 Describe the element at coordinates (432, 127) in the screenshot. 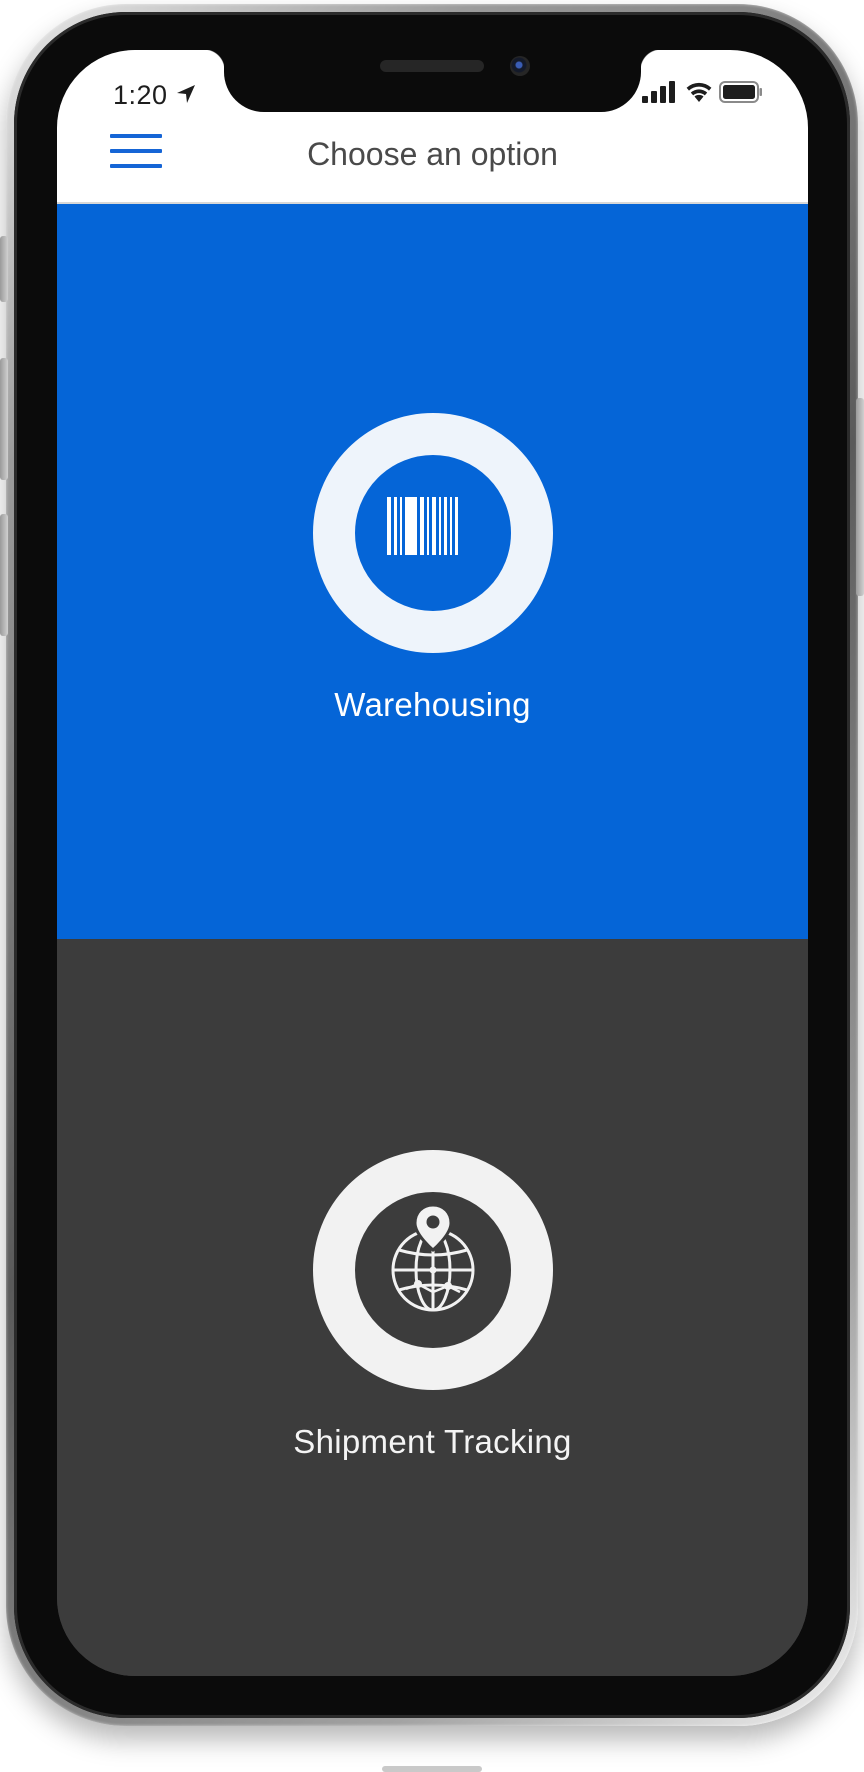

I see `app-header: 1:20 Choose an option` at that location.